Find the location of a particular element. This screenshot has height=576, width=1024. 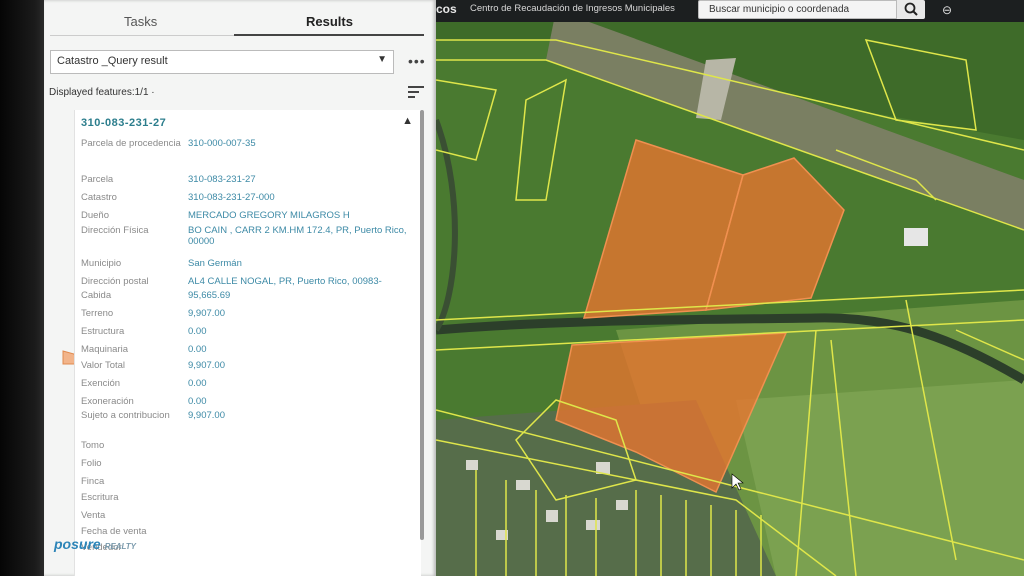

attribute-label: Maquinaria is located at coordinates (104, 349).